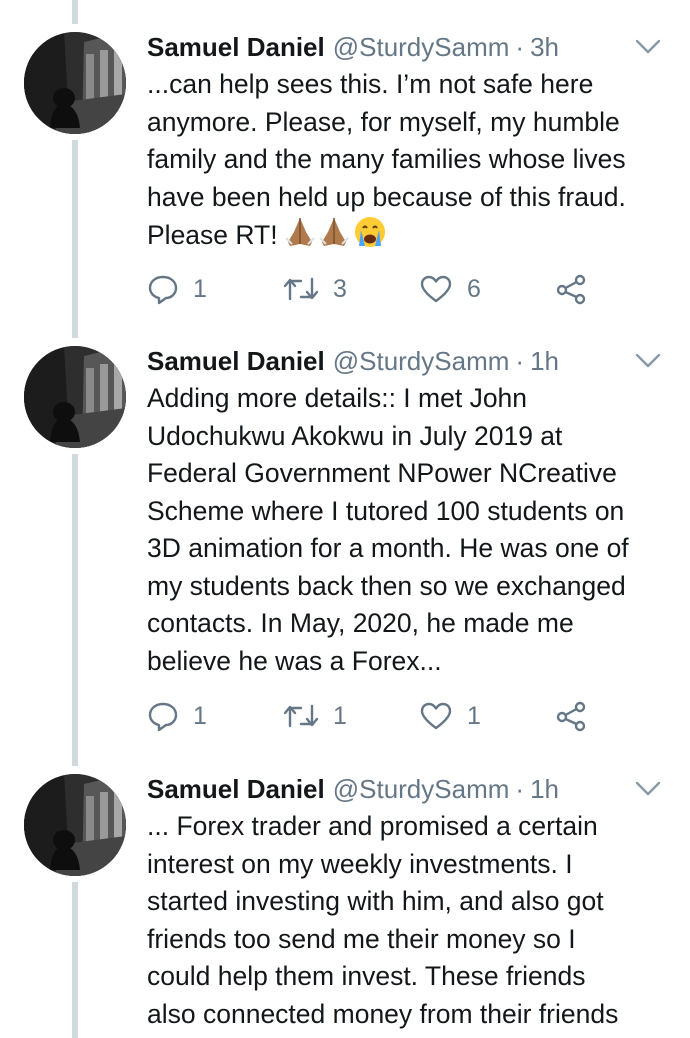 The image size is (690, 1038). I want to click on text-line: ... Forex trader and promised a certain, so click(372, 826).